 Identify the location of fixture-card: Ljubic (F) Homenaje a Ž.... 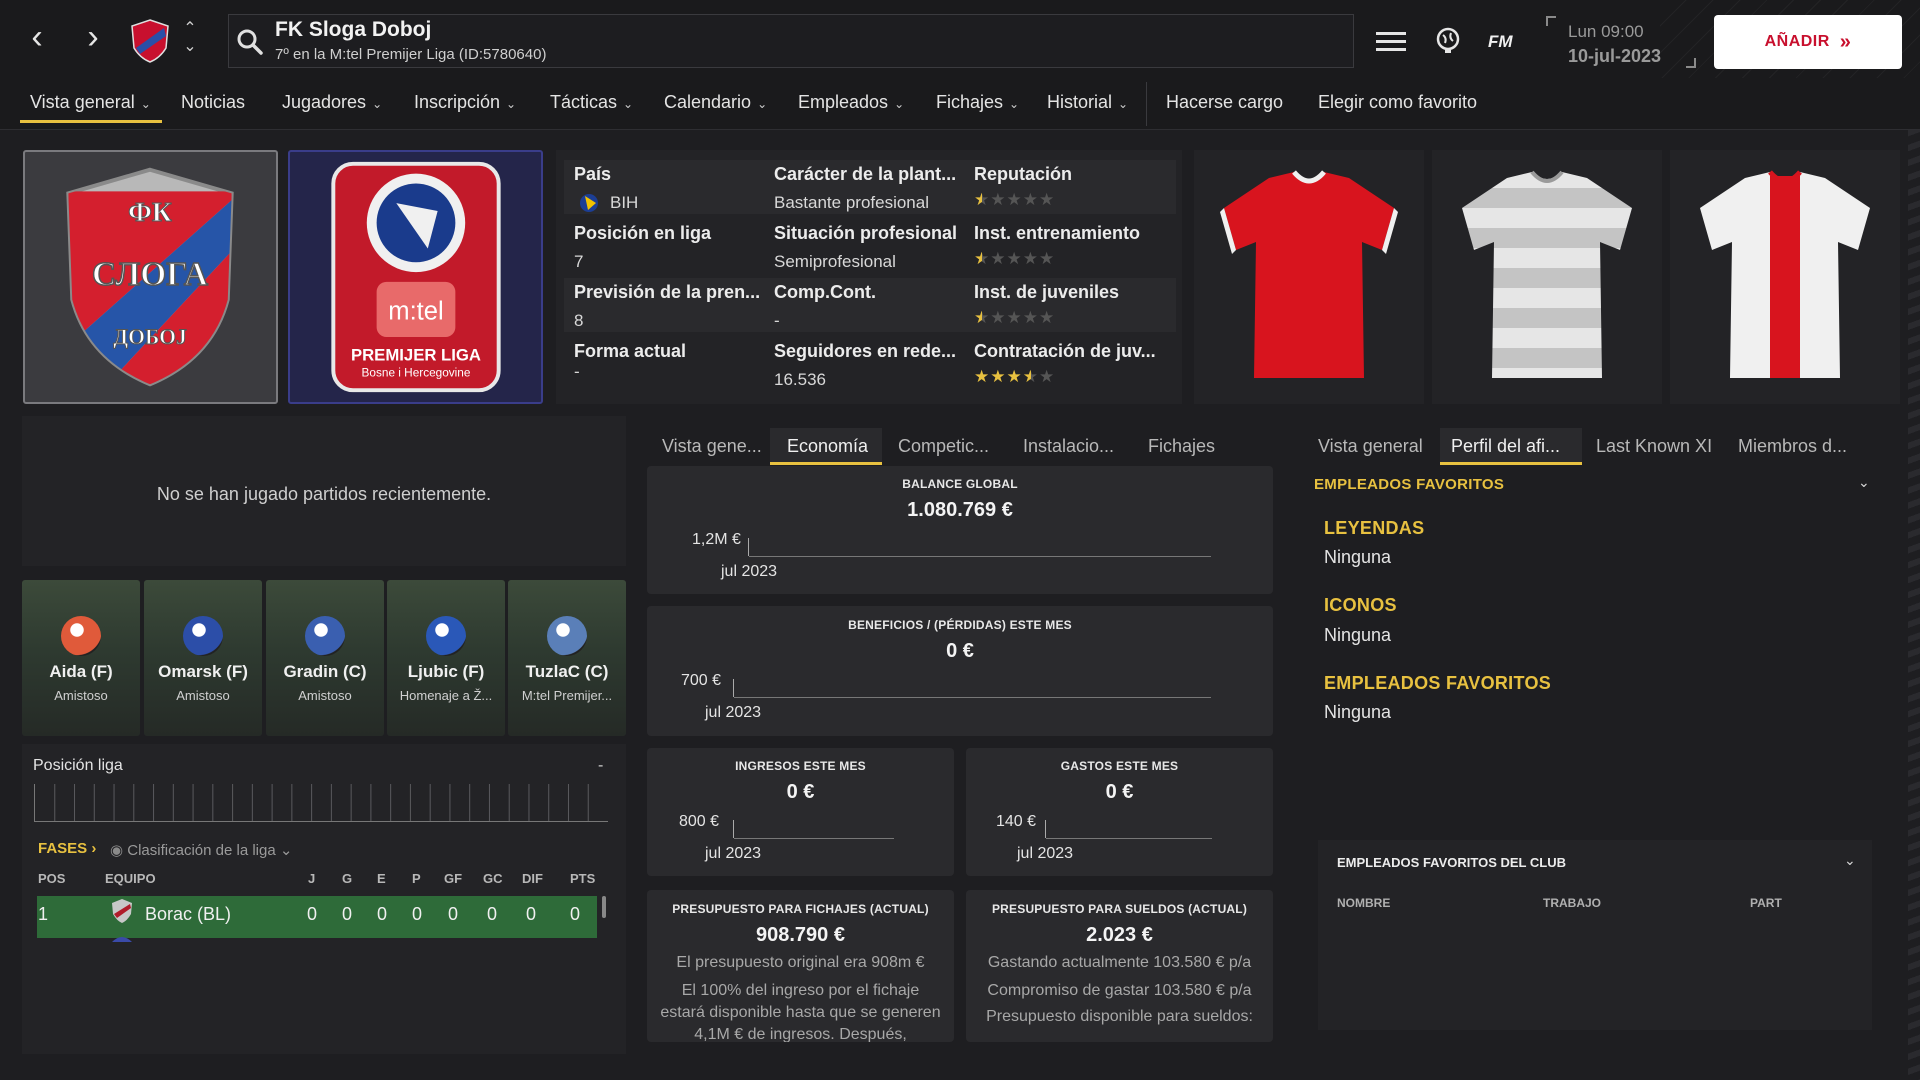
(446, 658).